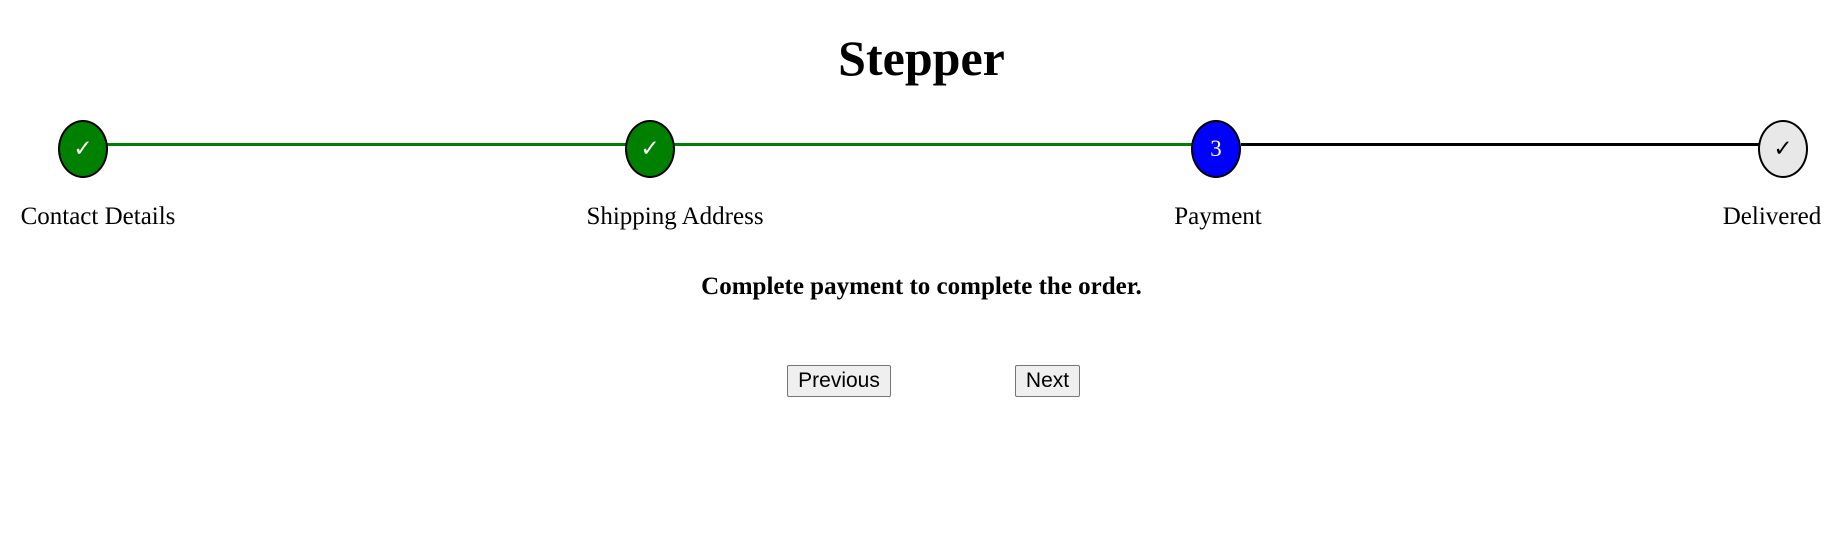 The height and width of the screenshot is (552, 1843). I want to click on step-indicator-payment: 3, so click(1216, 149).